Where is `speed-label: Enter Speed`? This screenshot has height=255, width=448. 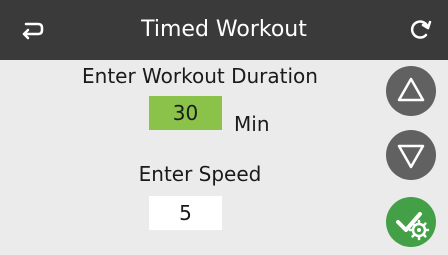
speed-label: Enter Speed is located at coordinates (200, 174).